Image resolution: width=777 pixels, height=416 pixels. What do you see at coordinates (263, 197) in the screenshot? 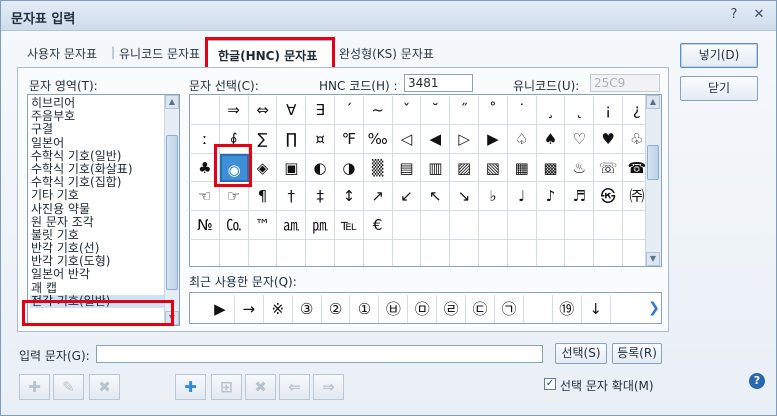
I see `symbol-cell: ¶` at bounding box center [263, 197].